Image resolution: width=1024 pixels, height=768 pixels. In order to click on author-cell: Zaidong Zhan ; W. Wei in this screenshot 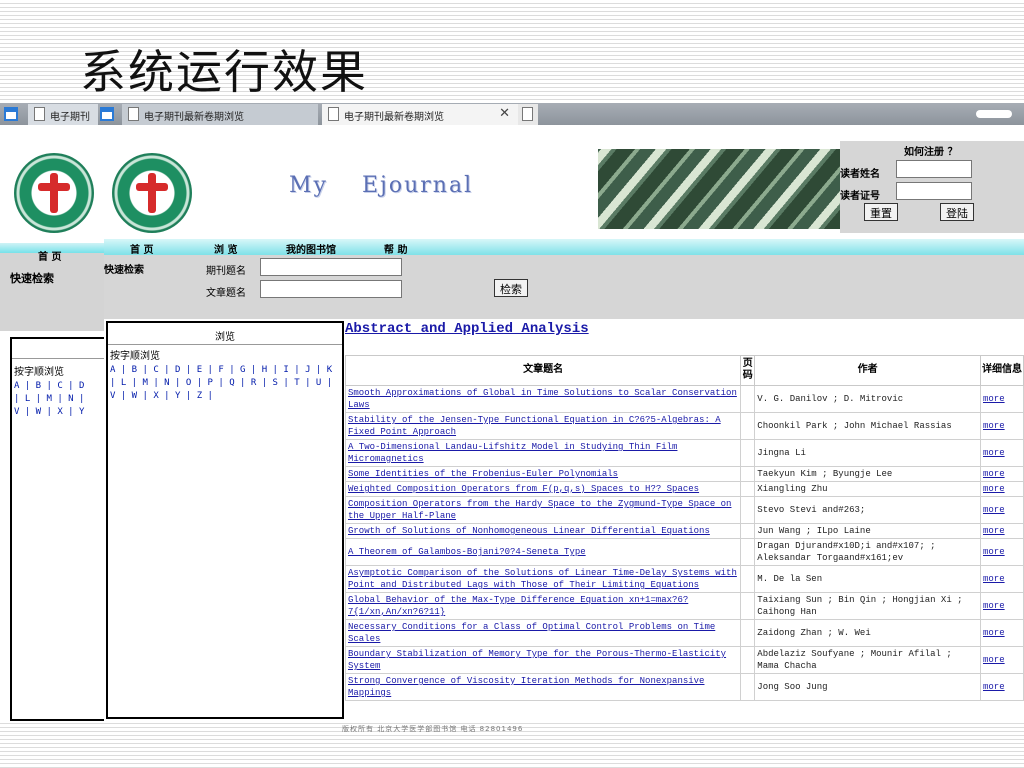, I will do `click(867, 633)`.